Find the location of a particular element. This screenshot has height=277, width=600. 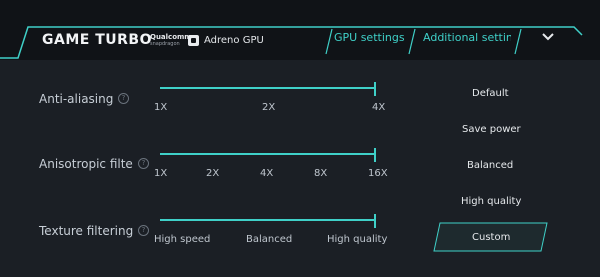

texture-filtering-slider-track is located at coordinates (268, 220).